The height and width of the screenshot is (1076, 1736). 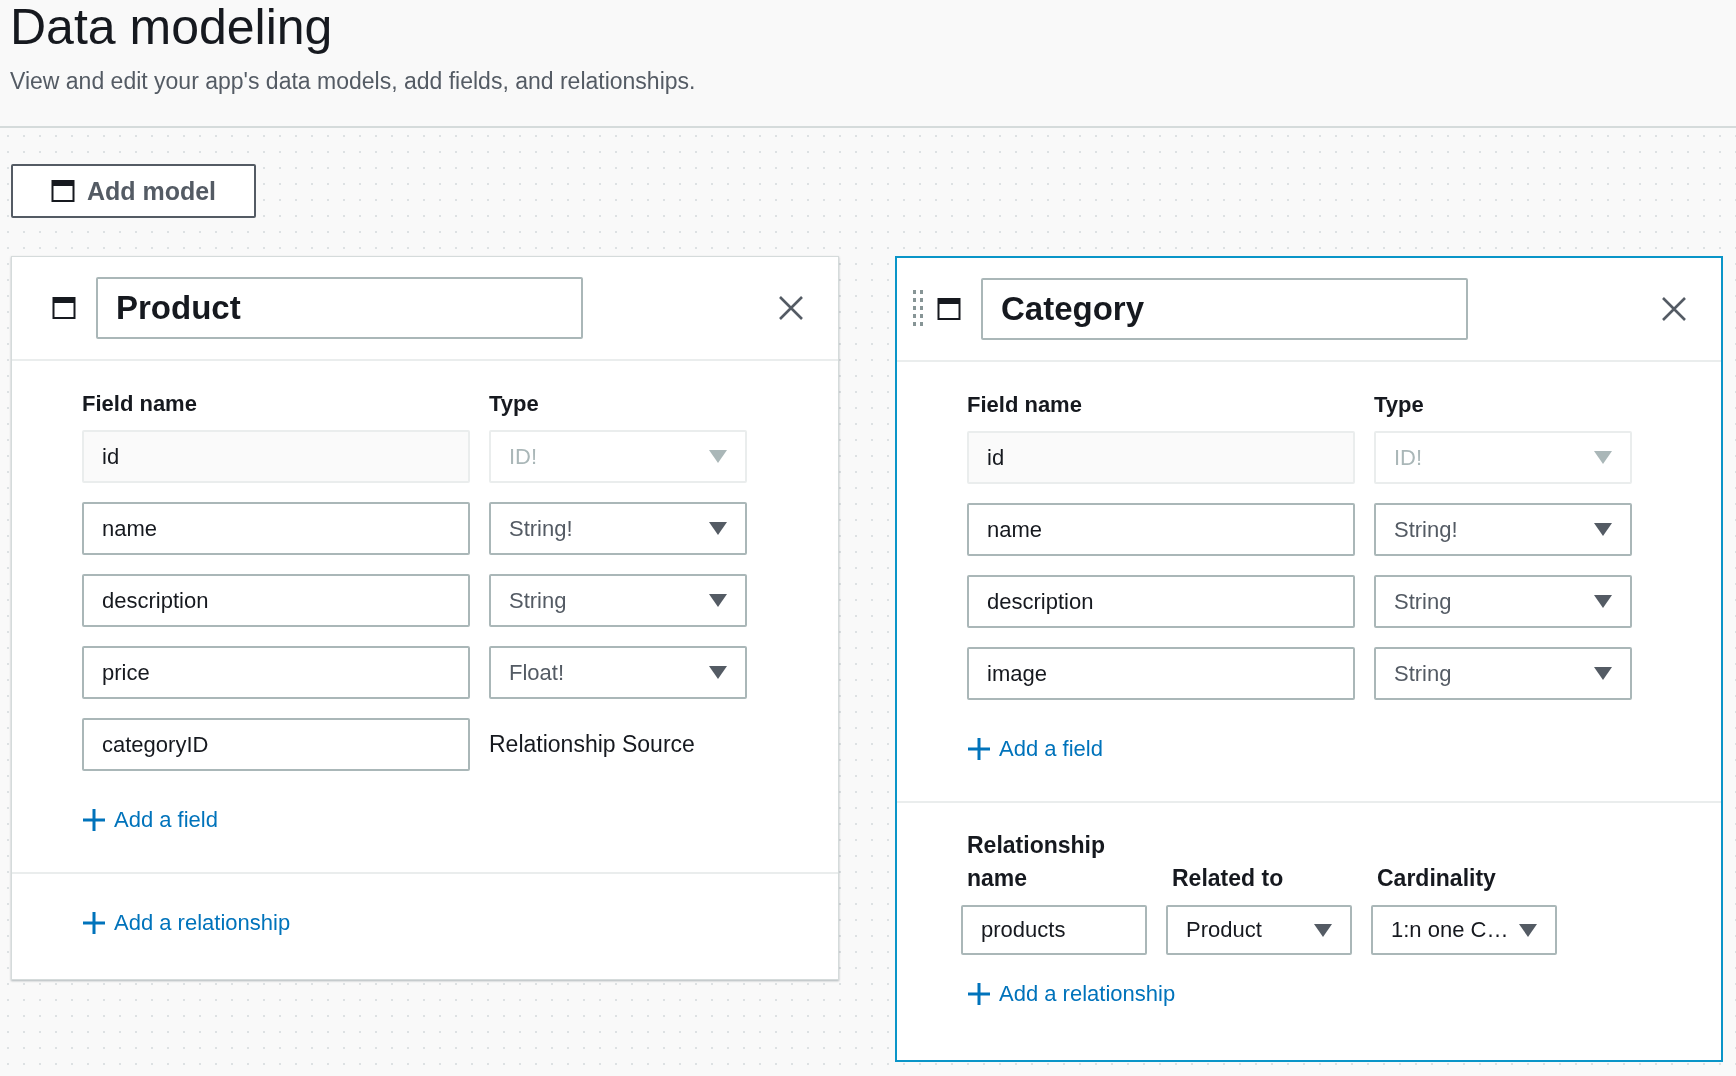 What do you see at coordinates (918, 309) in the screenshot?
I see `drag-handle-icon` at bounding box center [918, 309].